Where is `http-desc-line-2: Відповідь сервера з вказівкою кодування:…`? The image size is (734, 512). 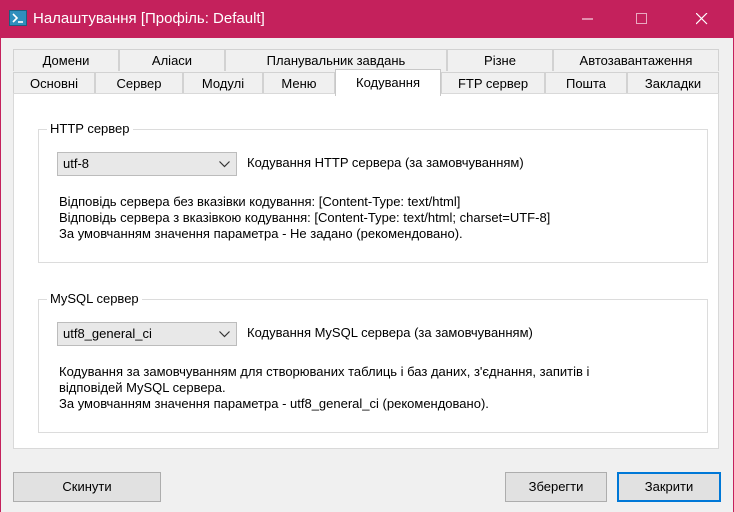
http-desc-line-2: Відповідь сервера з вказівкою кодування:… is located at coordinates (305, 217).